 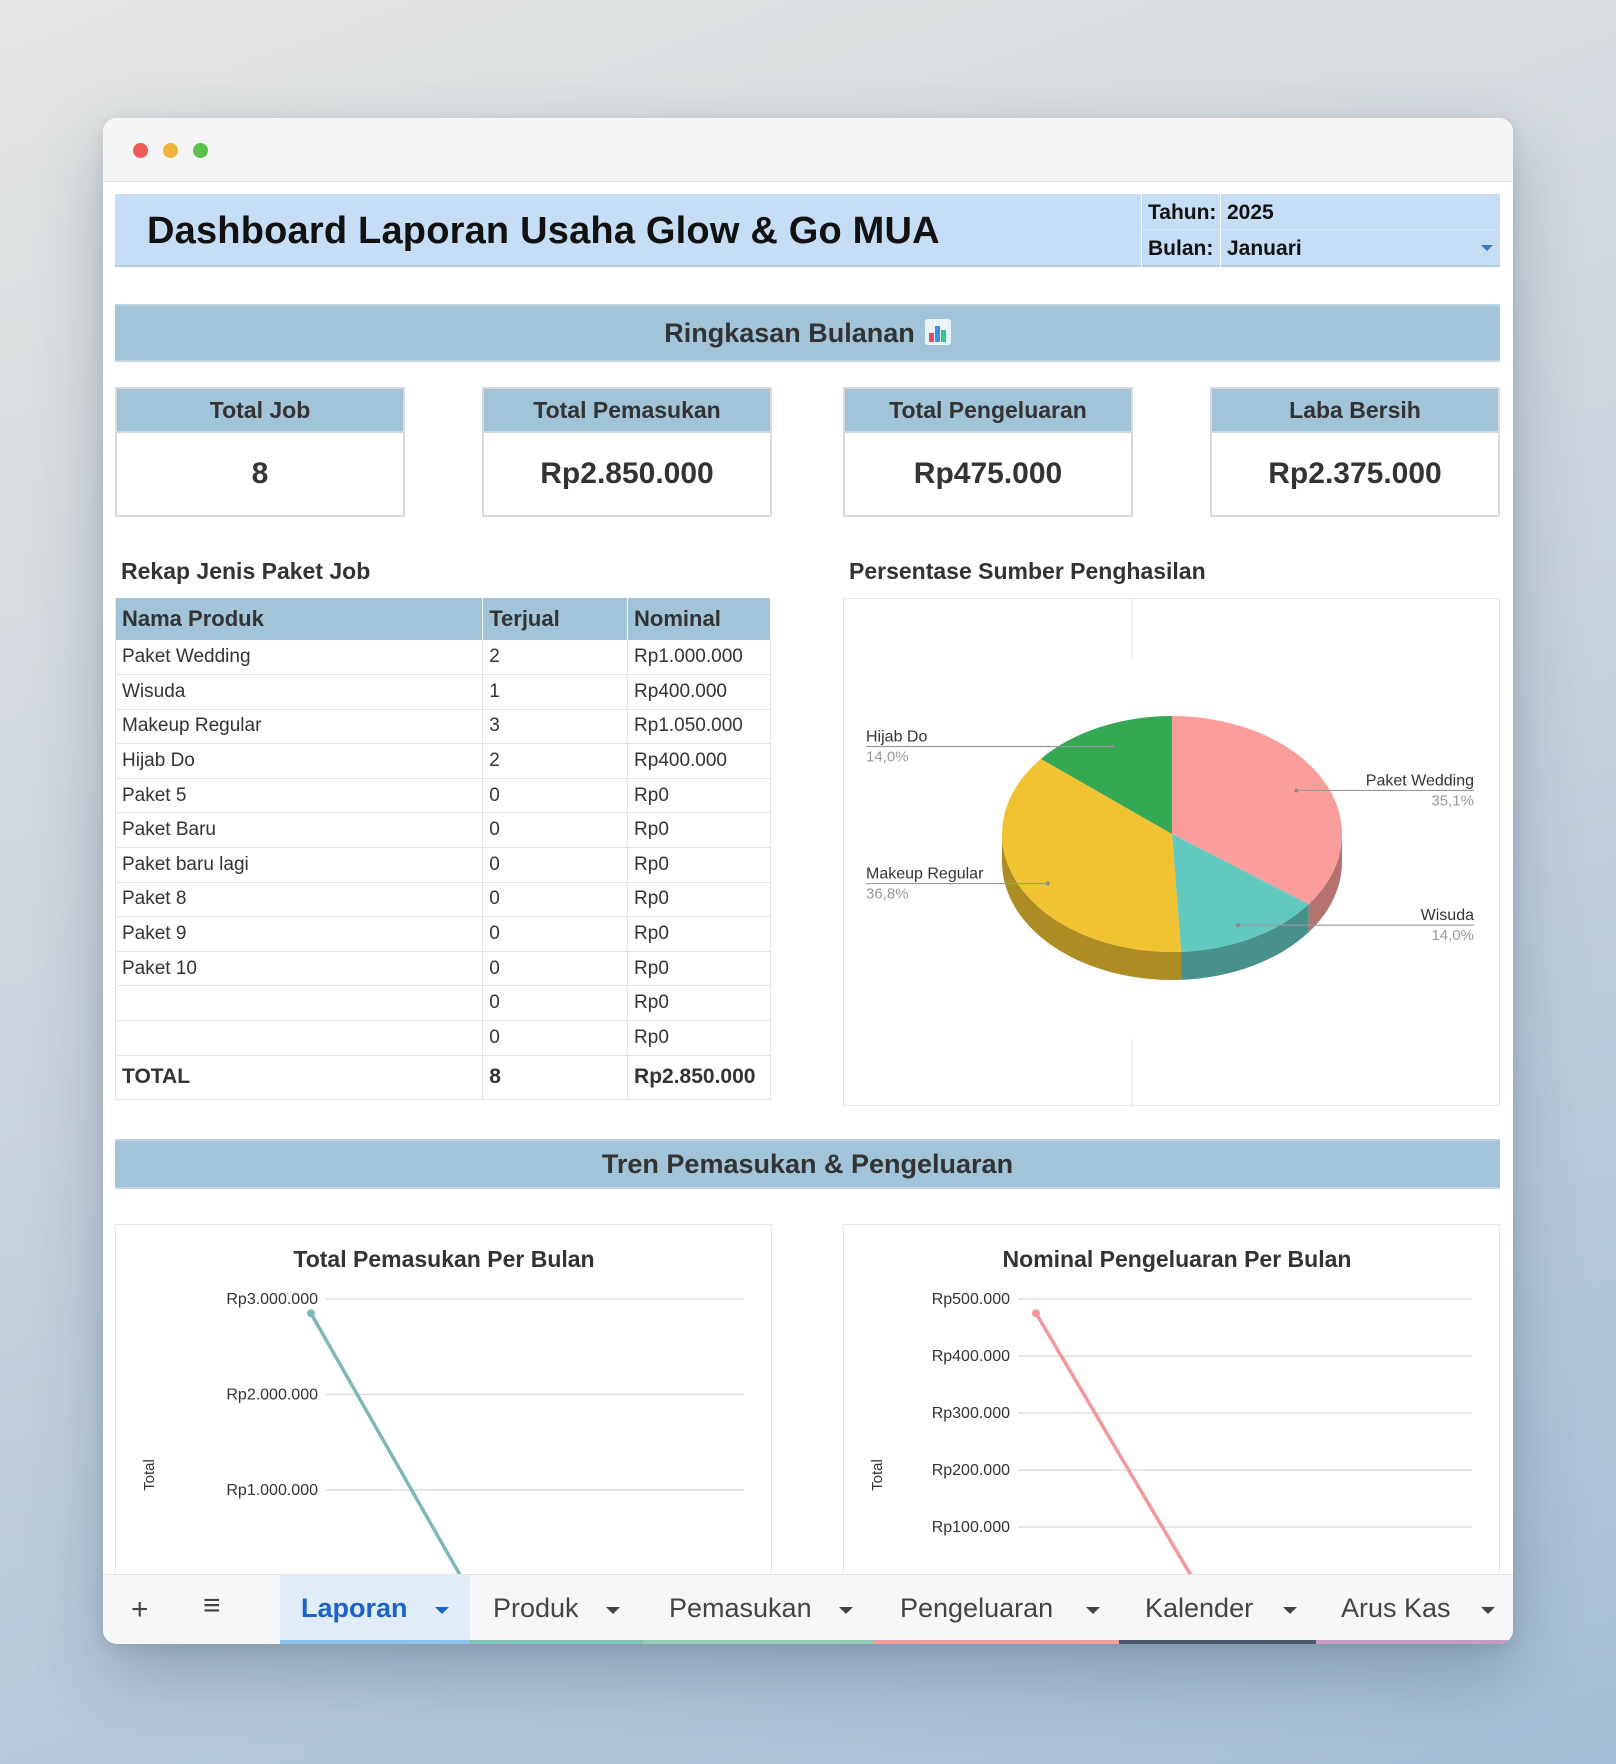 I want to click on summary-section-title: Ringkasan Bulanan, so click(x=789, y=333).